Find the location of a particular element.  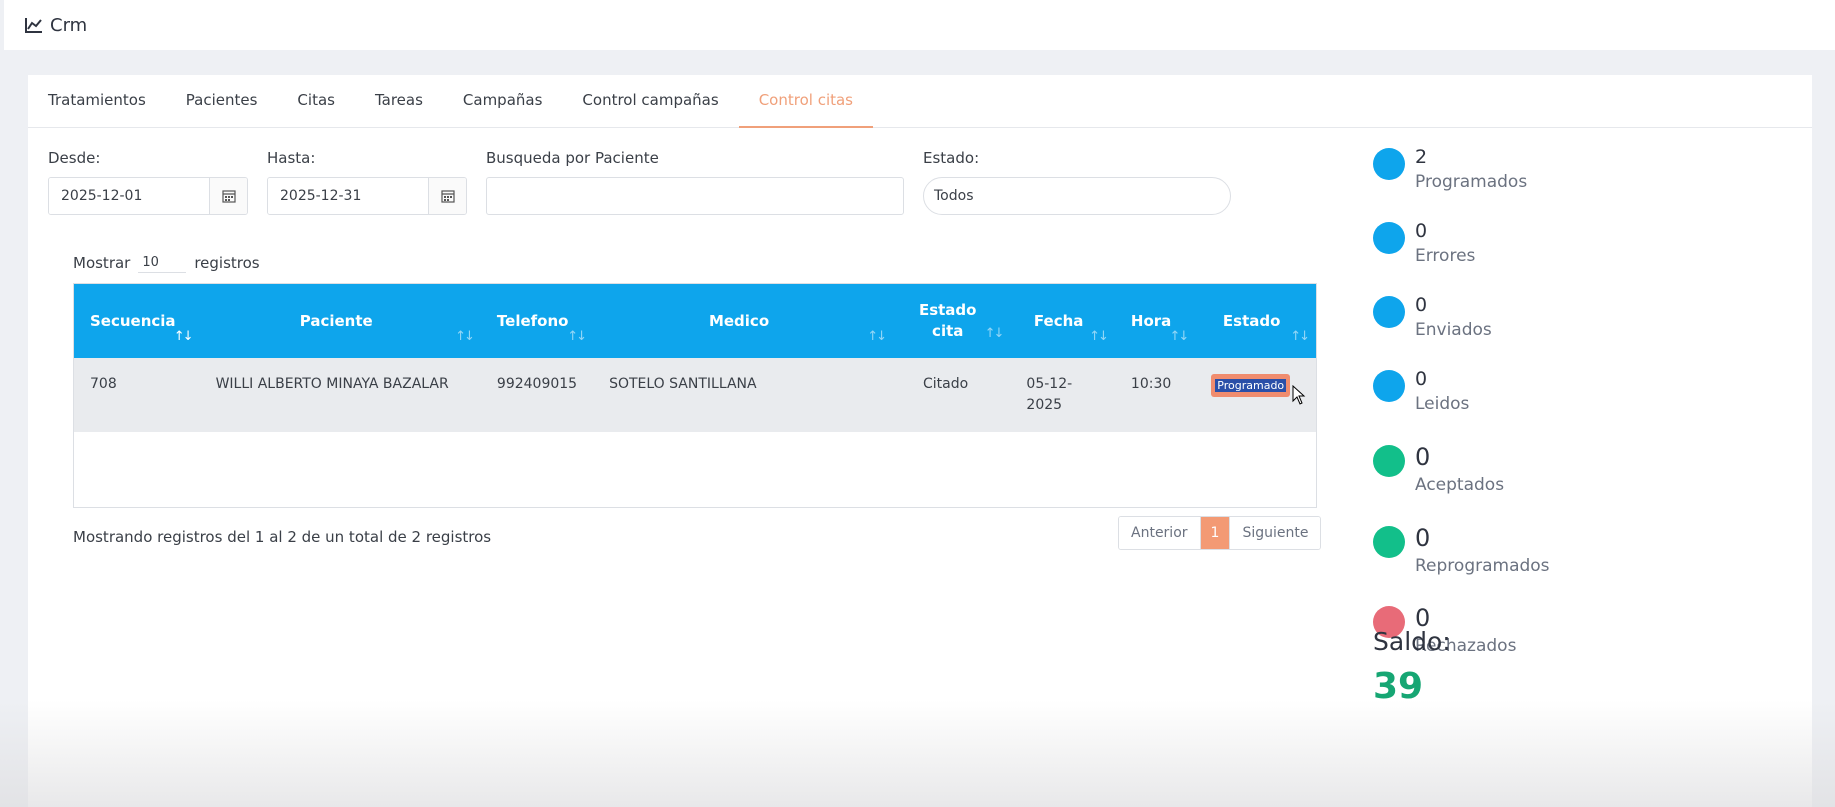

pager-next-button: Siguiente is located at coordinates (1275, 533).